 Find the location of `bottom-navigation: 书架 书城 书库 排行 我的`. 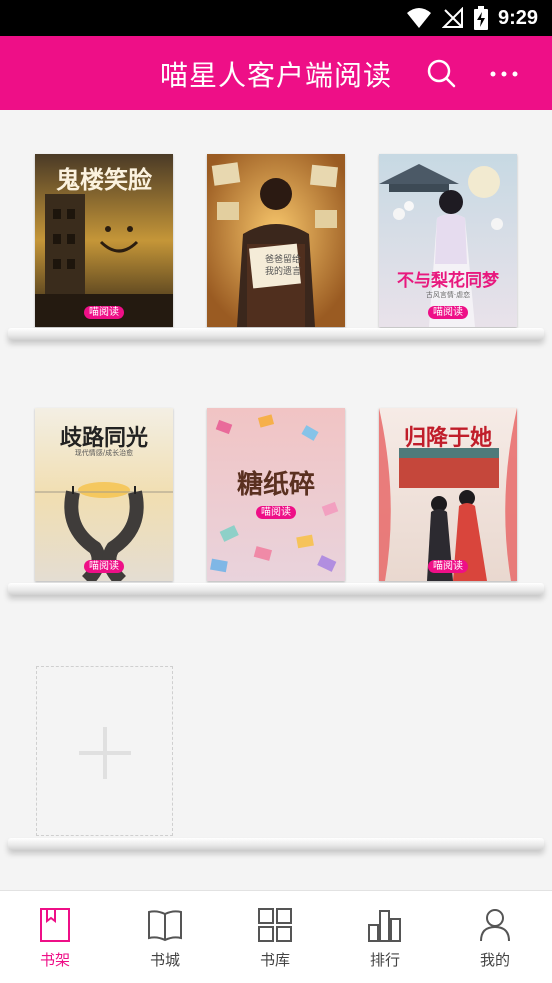

bottom-navigation: 书架 书城 书库 排行 我的 is located at coordinates (276, 936).